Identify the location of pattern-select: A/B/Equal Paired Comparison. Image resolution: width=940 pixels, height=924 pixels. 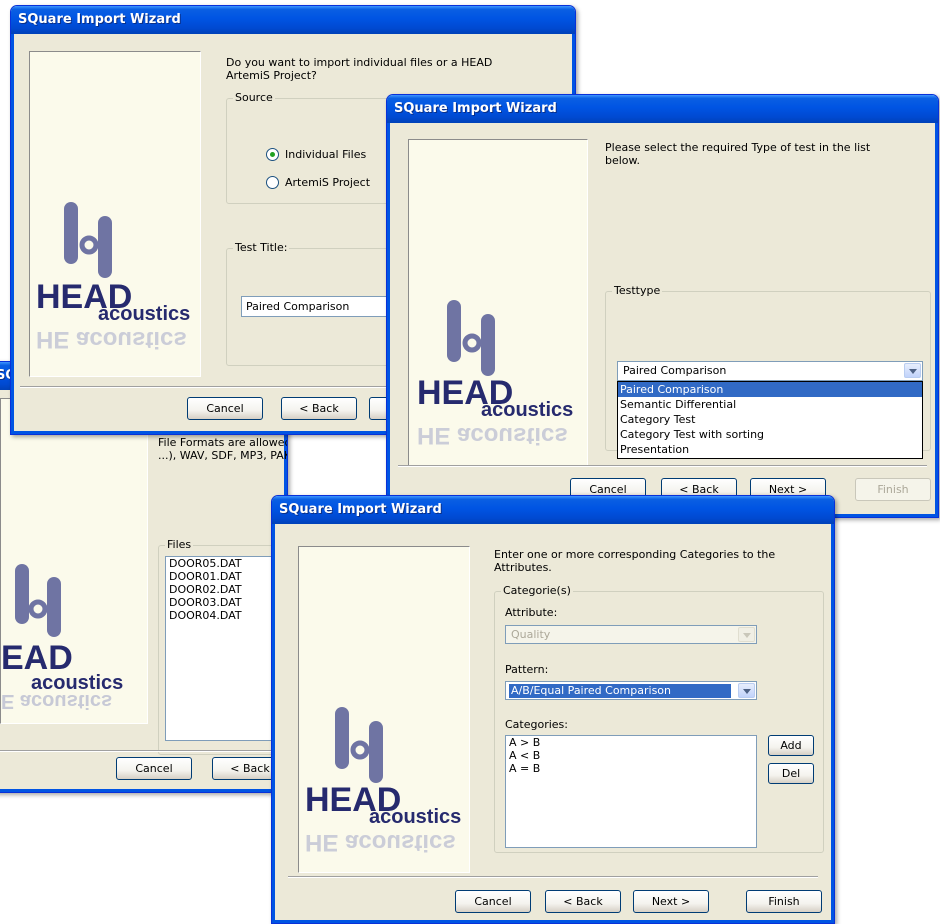
(631, 690).